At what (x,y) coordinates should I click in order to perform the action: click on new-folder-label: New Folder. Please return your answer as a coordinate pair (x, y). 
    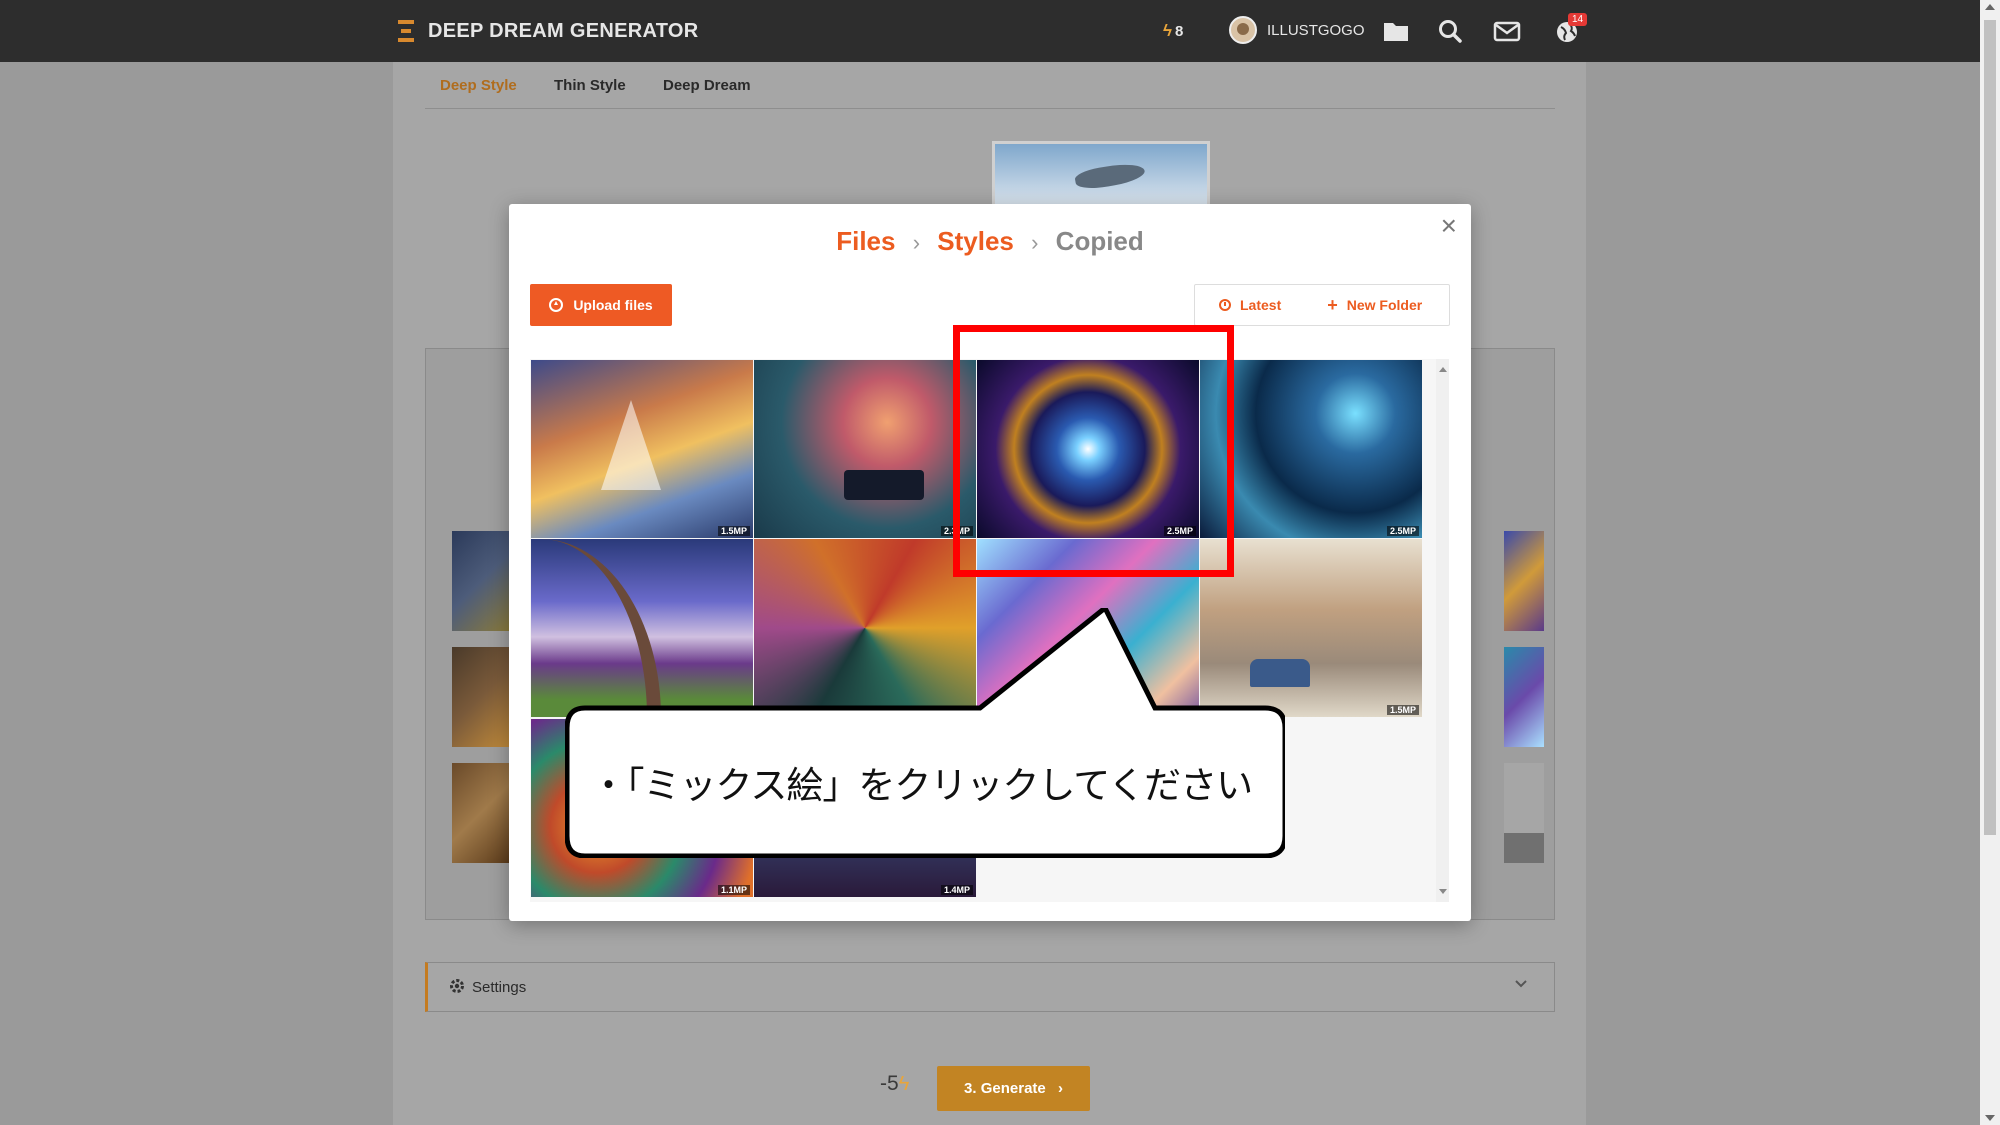
    Looking at the image, I should click on (1384, 305).